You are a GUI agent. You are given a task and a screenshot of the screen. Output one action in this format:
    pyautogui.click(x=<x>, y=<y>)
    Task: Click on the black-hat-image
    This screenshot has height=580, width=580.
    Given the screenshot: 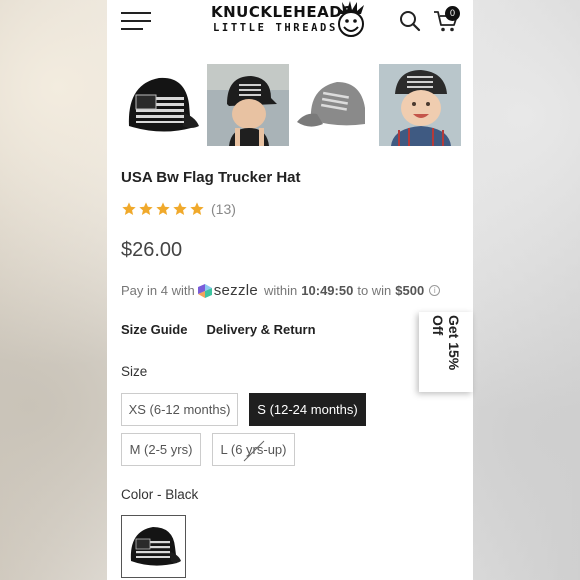 What is the action you would take?
    pyautogui.click(x=163, y=104)
    